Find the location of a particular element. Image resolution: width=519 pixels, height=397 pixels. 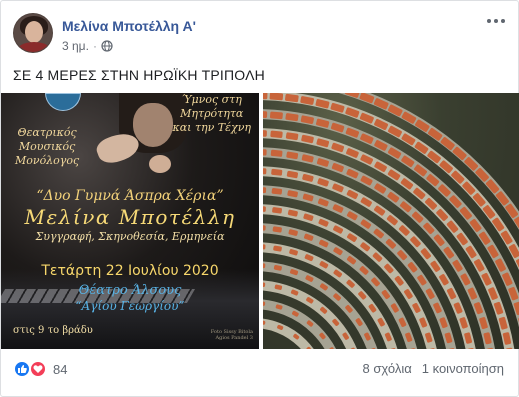

post-stats: 8 σχόλια 1 κοινοποίηση is located at coordinates (433, 368).